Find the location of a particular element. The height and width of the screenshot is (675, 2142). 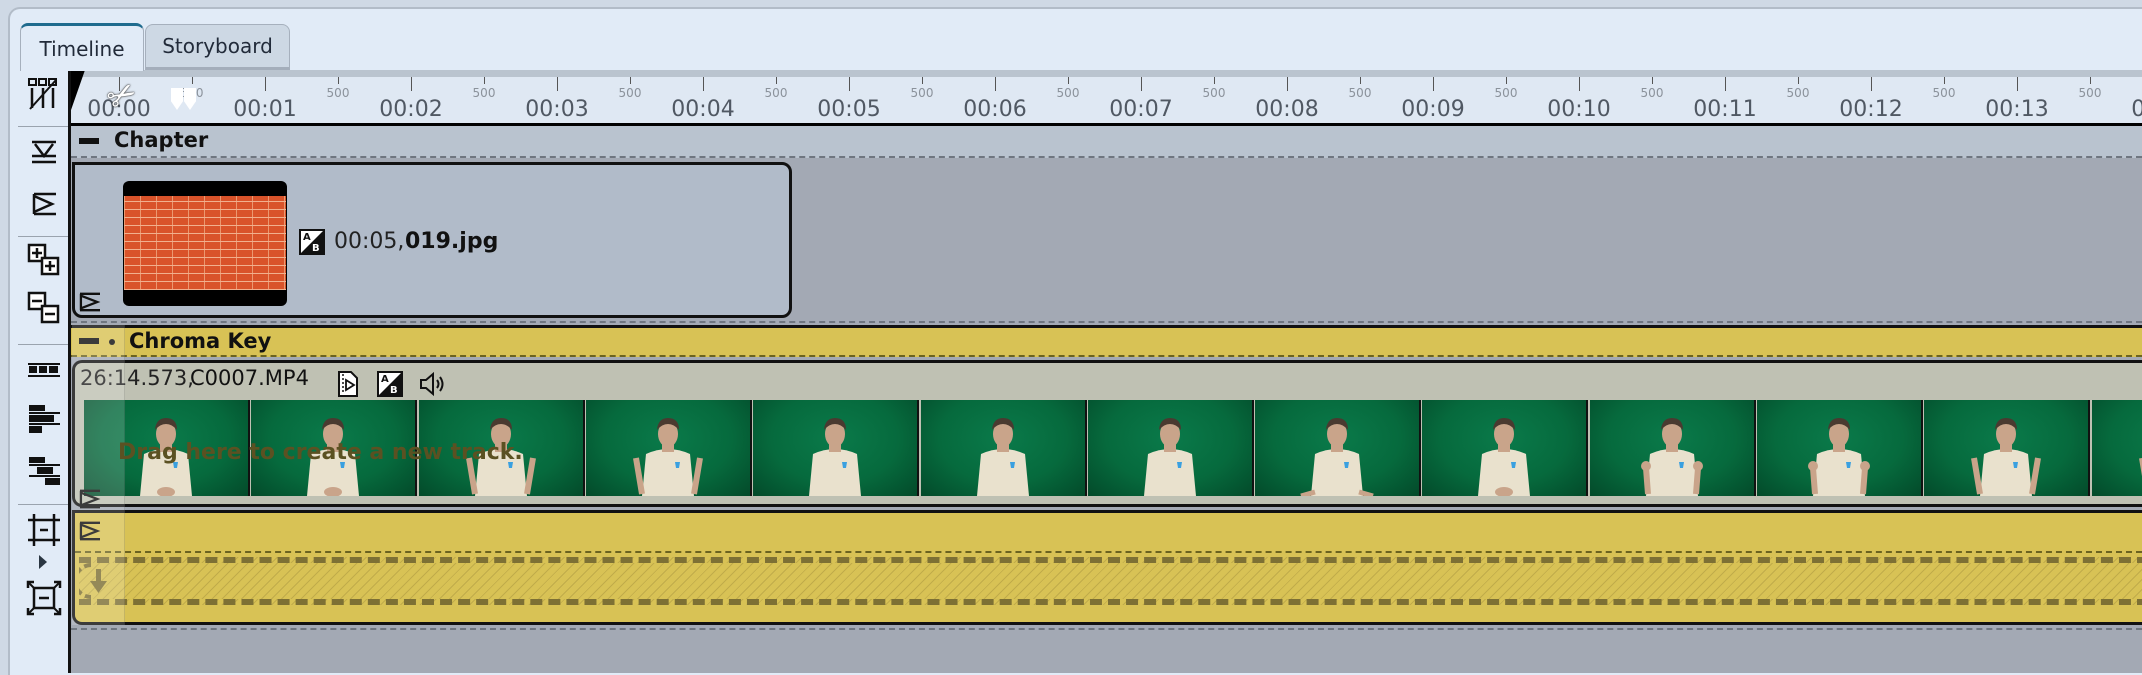

tab-timeline: Timeline is located at coordinates (82, 47).